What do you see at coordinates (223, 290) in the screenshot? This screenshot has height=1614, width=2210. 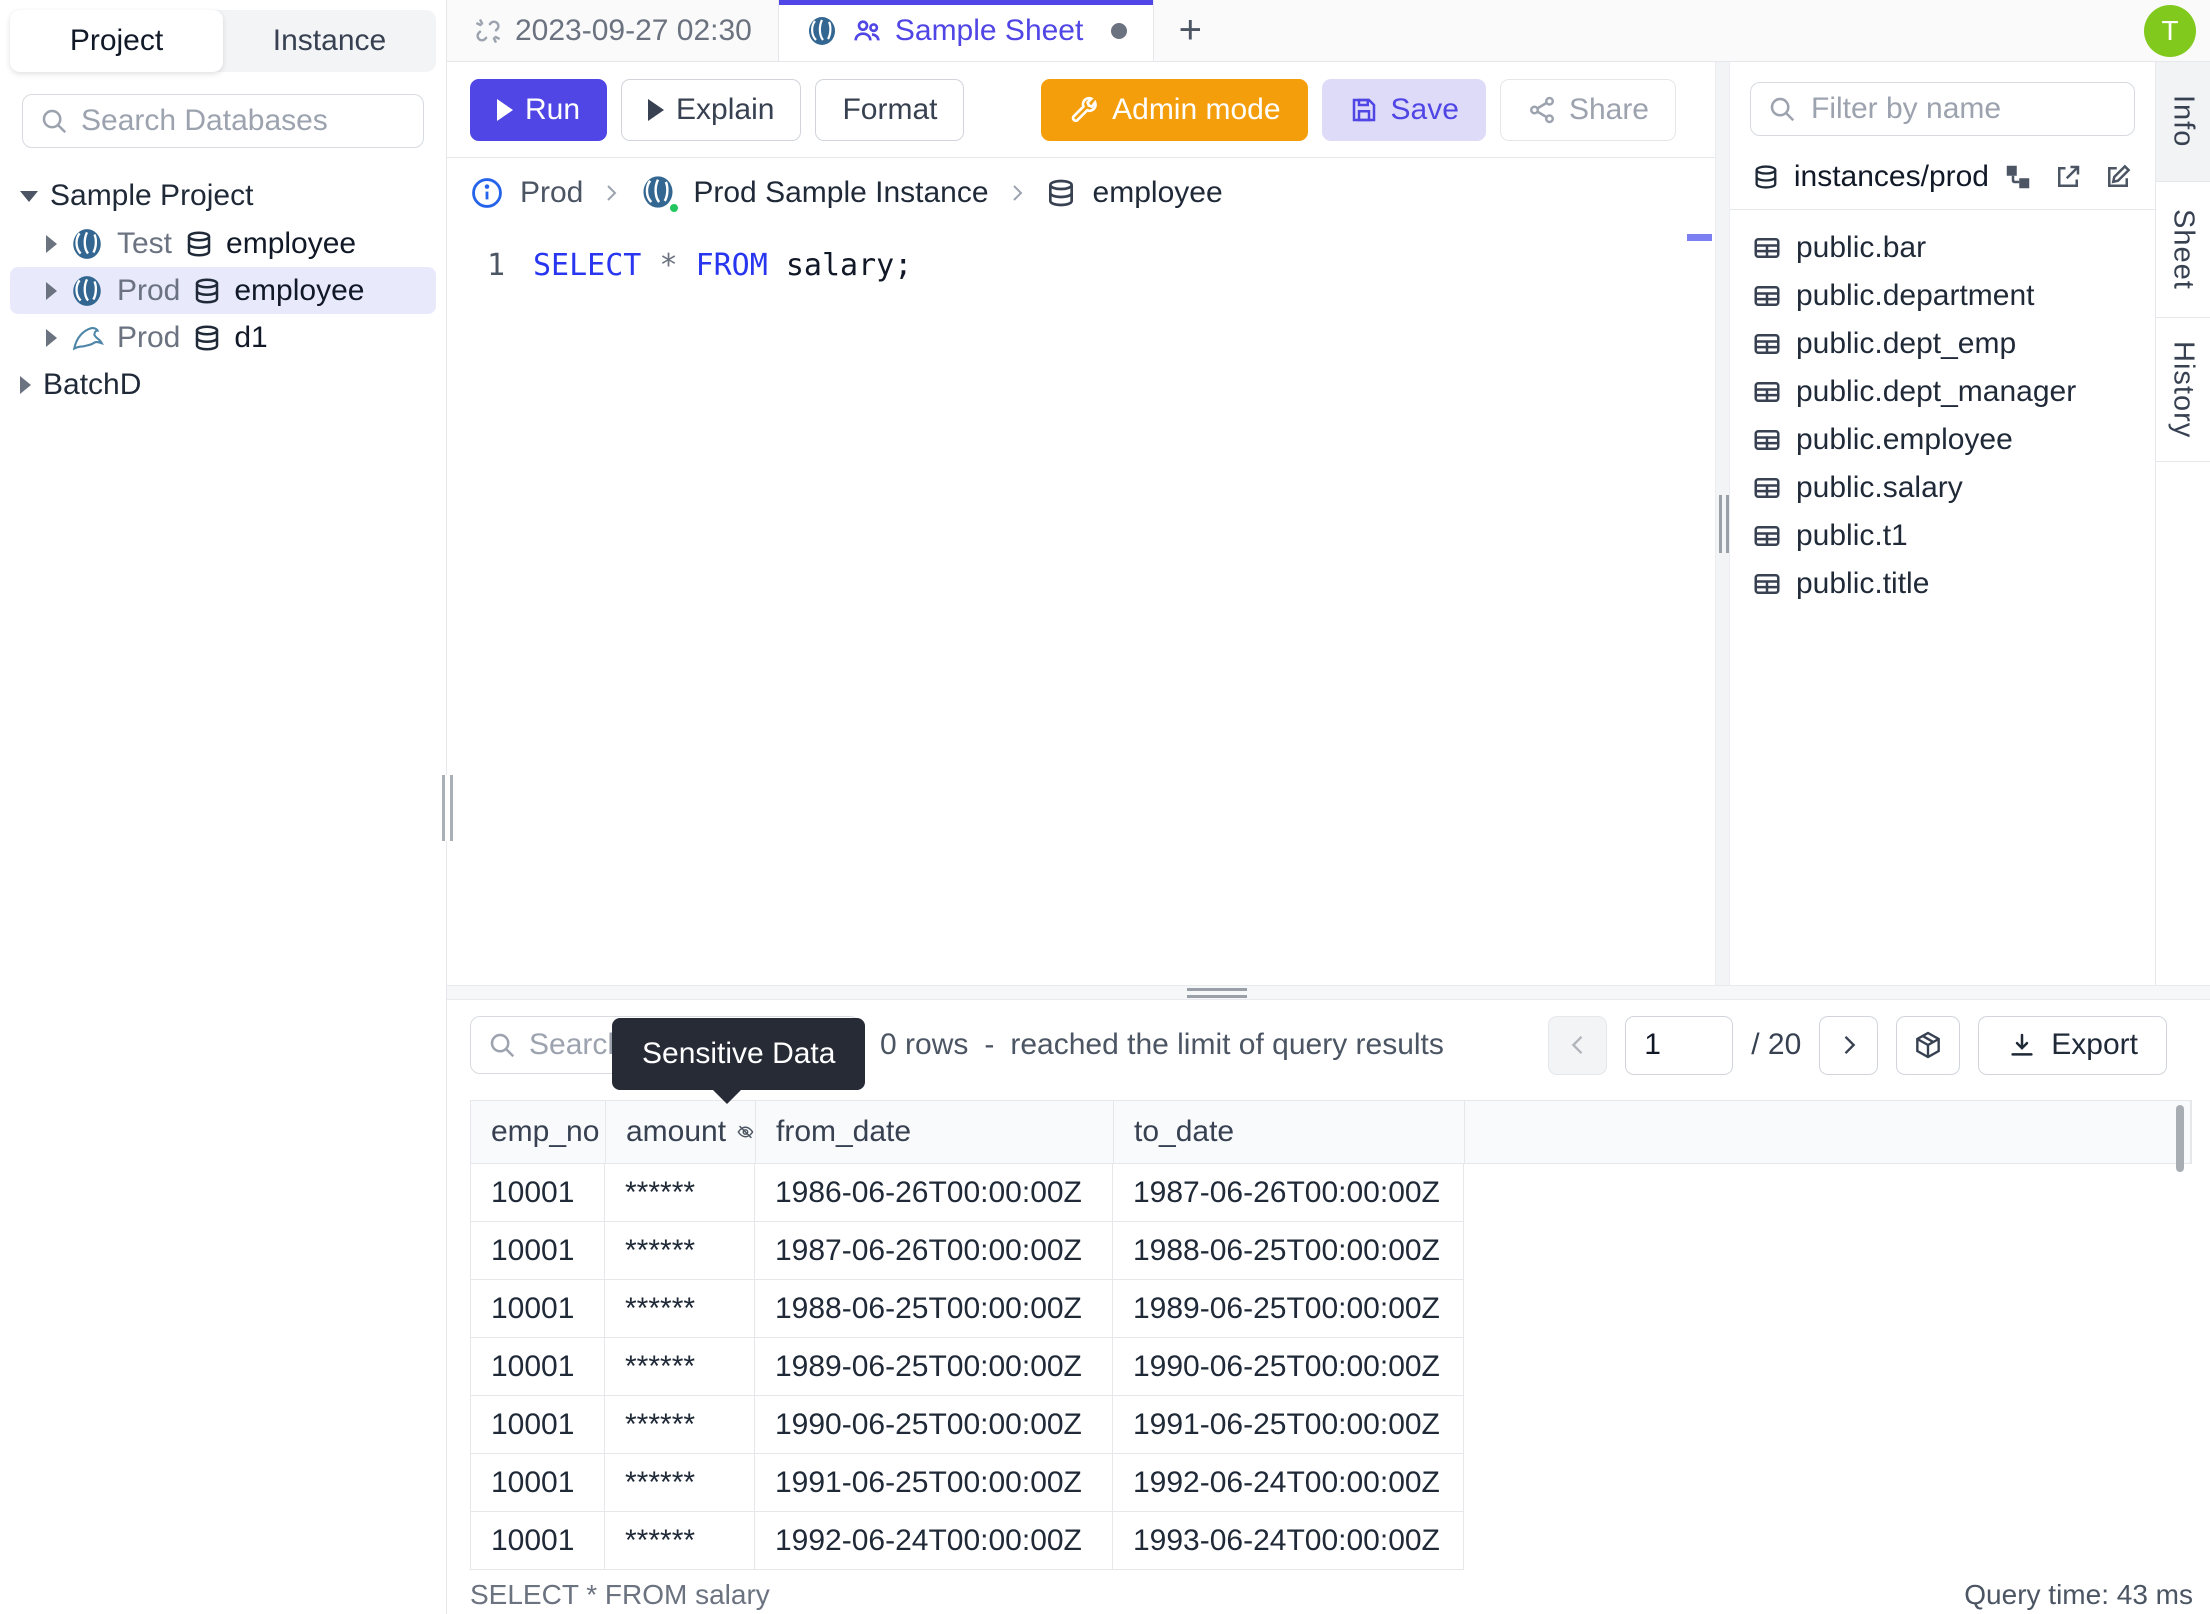 I see `tree-node-prod-employee: Prod employee` at bounding box center [223, 290].